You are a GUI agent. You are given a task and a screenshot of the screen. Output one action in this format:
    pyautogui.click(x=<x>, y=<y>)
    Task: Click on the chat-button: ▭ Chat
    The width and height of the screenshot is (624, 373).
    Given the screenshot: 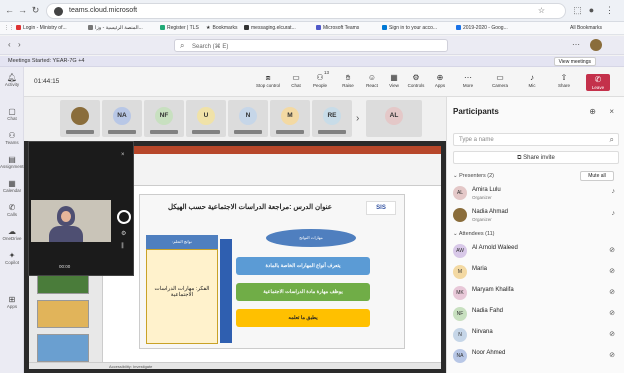 What is the action you would take?
    pyautogui.click(x=296, y=80)
    